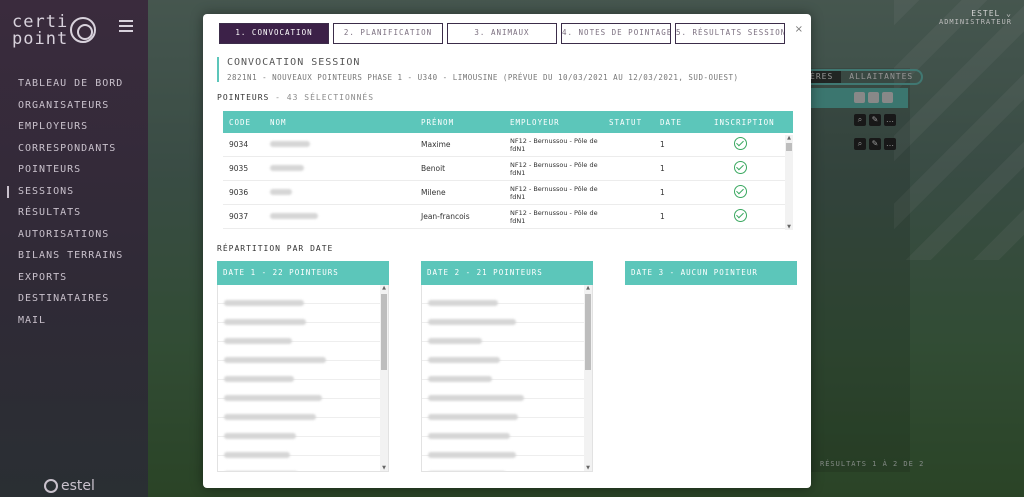 The width and height of the screenshot is (1024, 497). I want to click on pointeurs-heading: POINTEURS - 43 SÉLECTIONNÉS, so click(295, 97).